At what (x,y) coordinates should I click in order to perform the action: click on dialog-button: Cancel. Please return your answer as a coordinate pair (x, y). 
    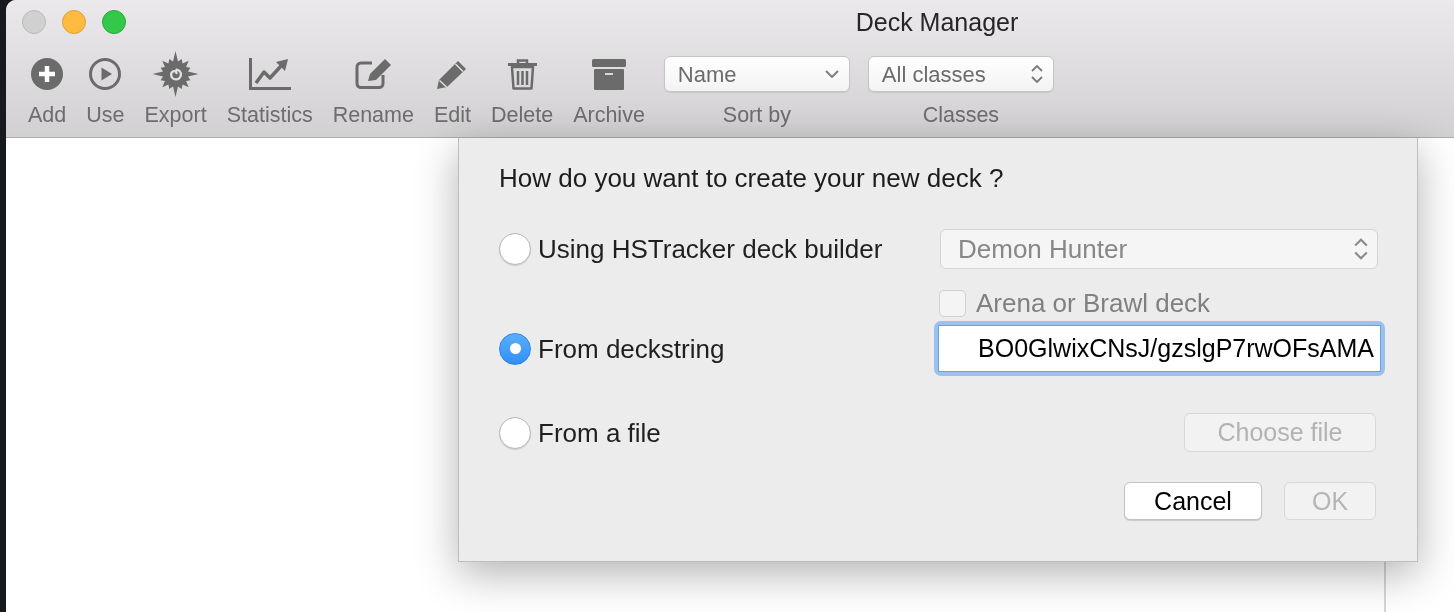
    Looking at the image, I should click on (1193, 501).